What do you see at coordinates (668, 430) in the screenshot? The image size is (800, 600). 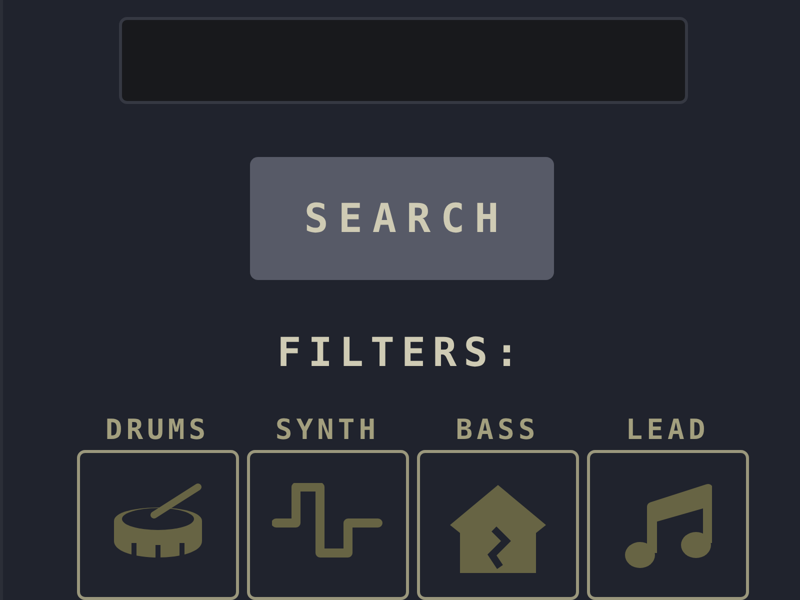 I see `filter-label: LEAD` at bounding box center [668, 430].